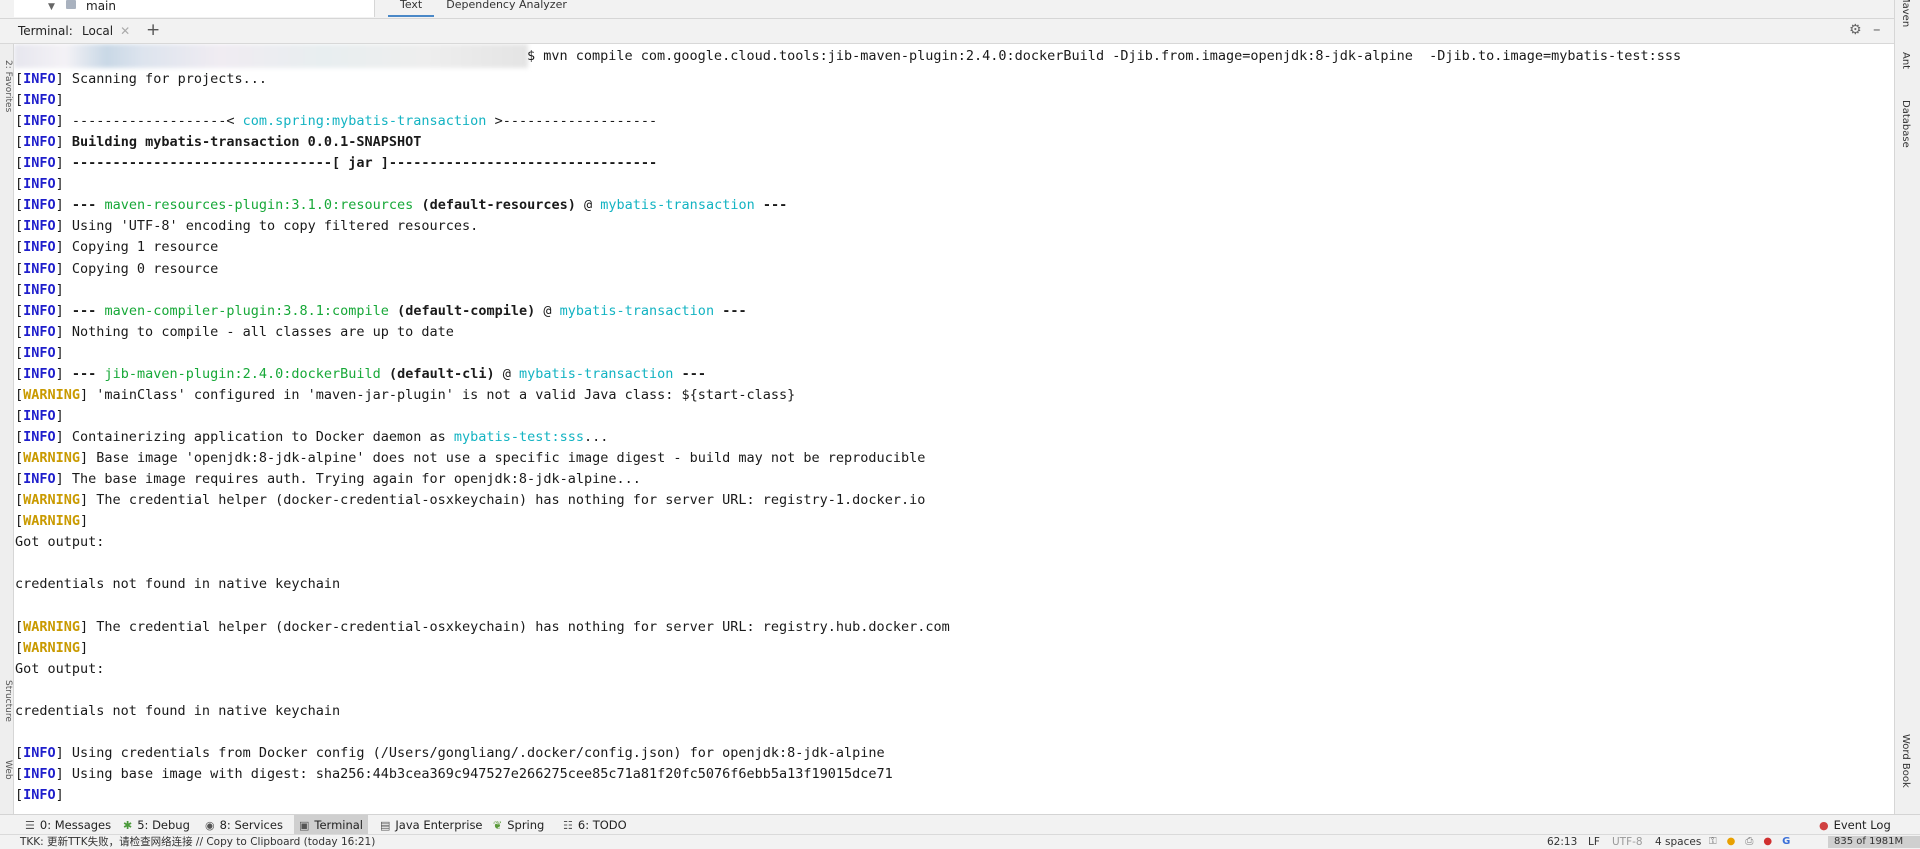 This screenshot has width=1920, height=849. What do you see at coordinates (194, 8) in the screenshot?
I see `project-tree-panel: ▼ main` at bounding box center [194, 8].